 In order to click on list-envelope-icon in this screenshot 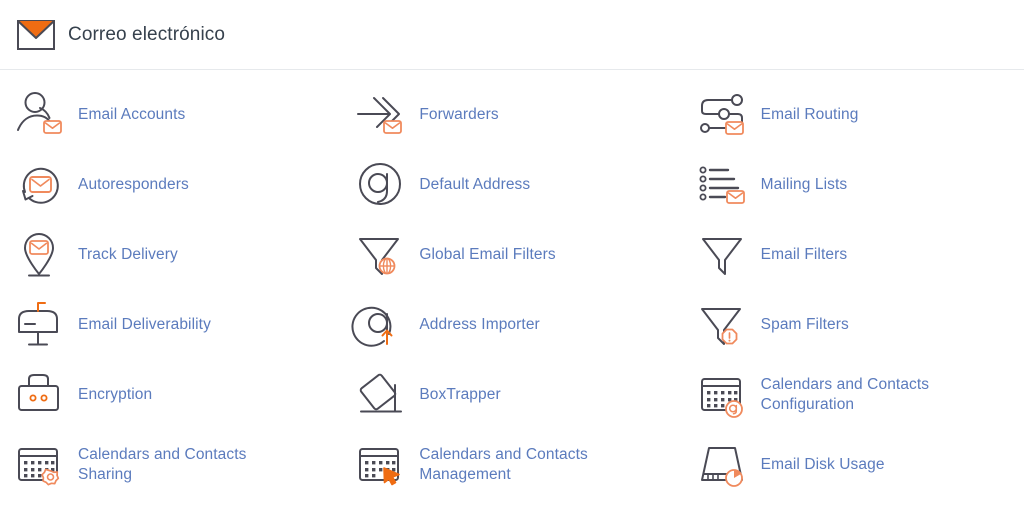, I will do `click(724, 185)`.